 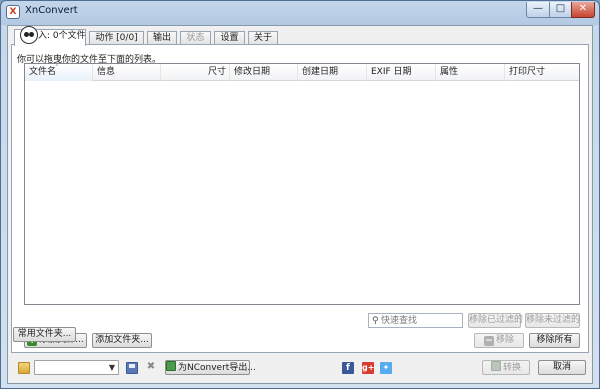 I want to click on column-attributes: 属性, so click(x=470, y=72).